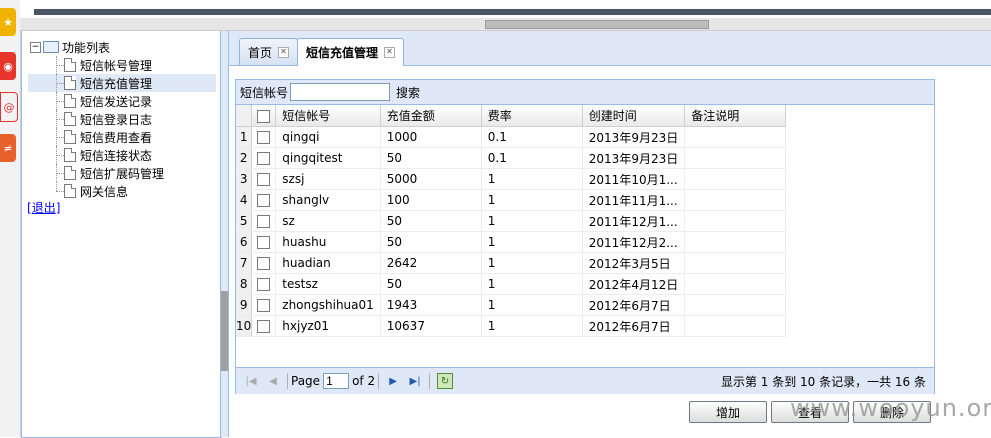 This screenshot has width=991, height=438. Describe the element at coordinates (244, 326) in the screenshot. I see `row-number: 10` at that location.